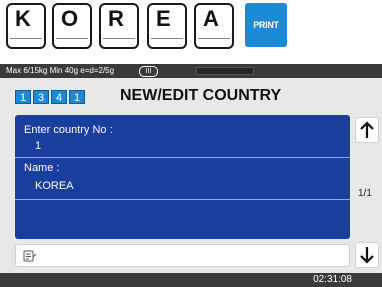 This screenshot has height=287, width=382. What do you see at coordinates (26, 26) in the screenshot?
I see `key-k: K` at bounding box center [26, 26].